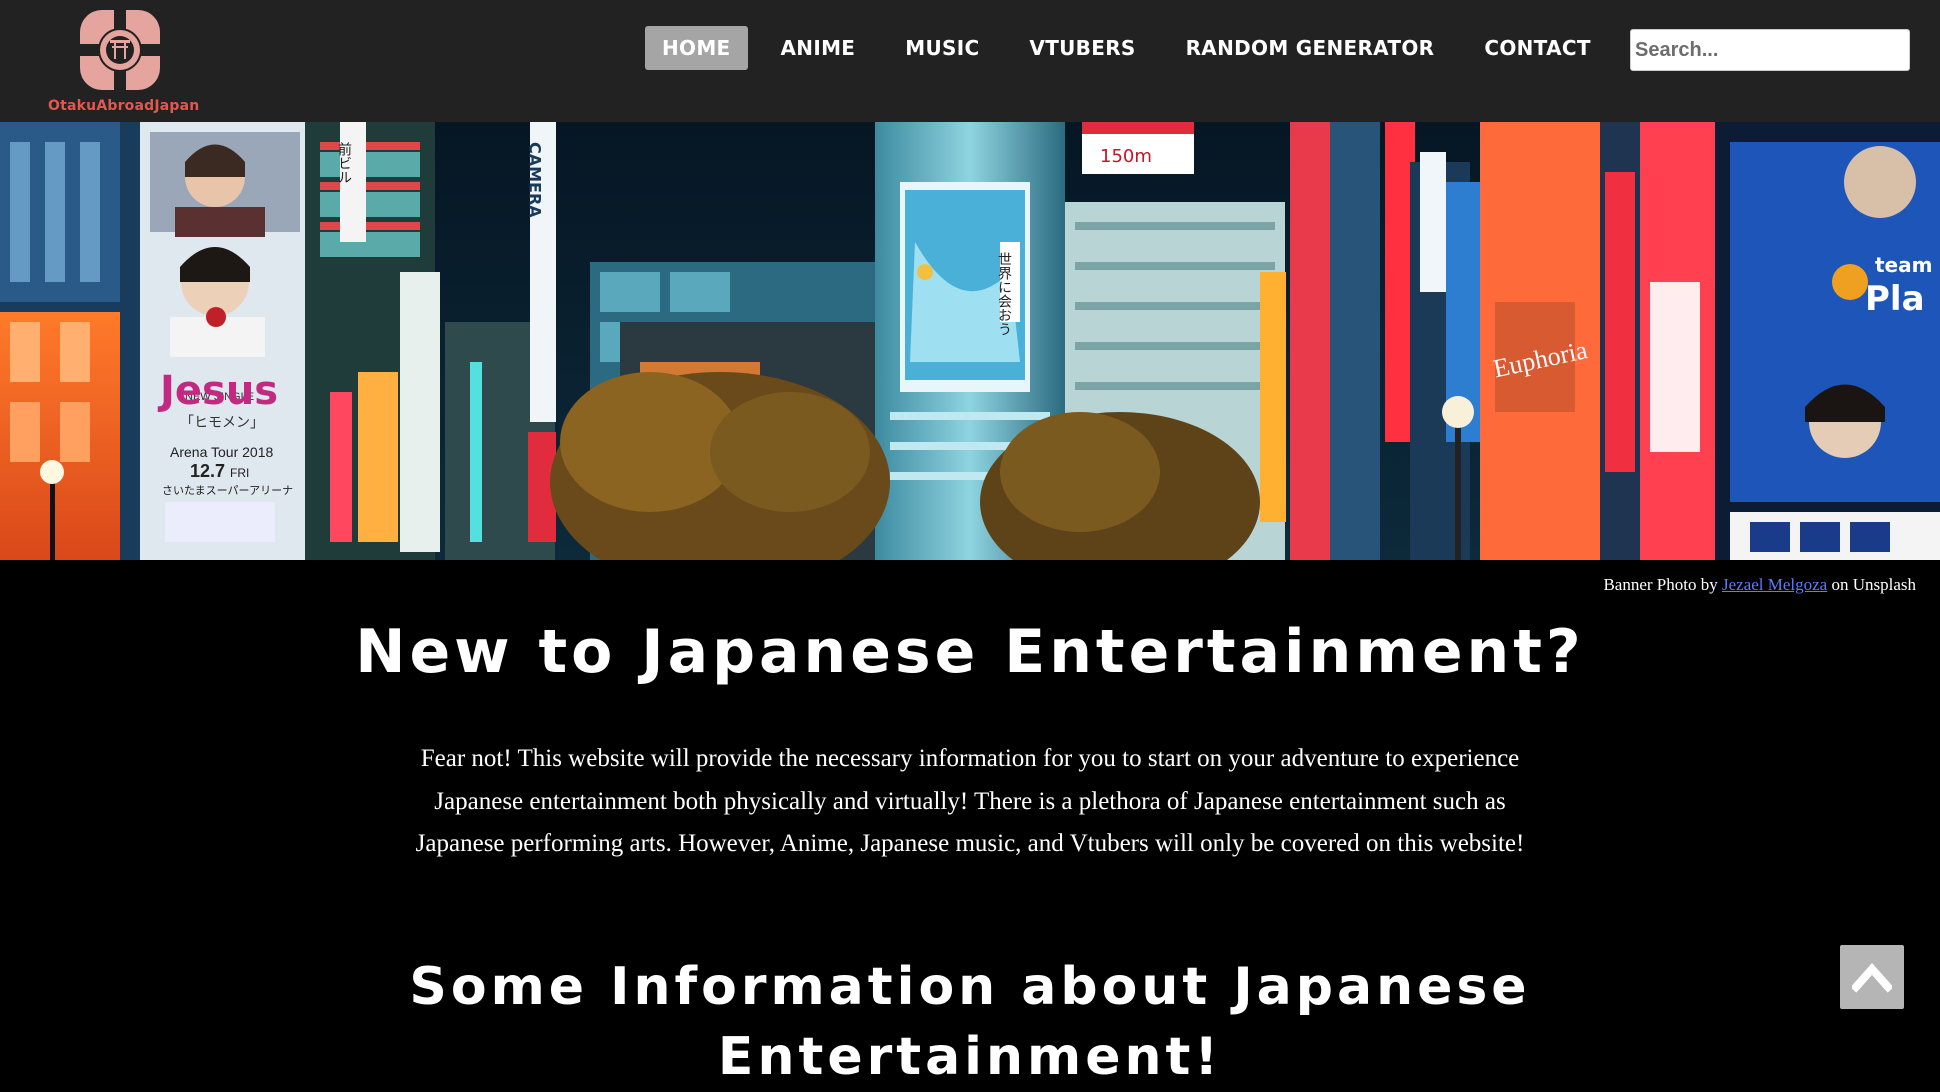  What do you see at coordinates (1903, 265) in the screenshot?
I see `banner-sign-team: team` at bounding box center [1903, 265].